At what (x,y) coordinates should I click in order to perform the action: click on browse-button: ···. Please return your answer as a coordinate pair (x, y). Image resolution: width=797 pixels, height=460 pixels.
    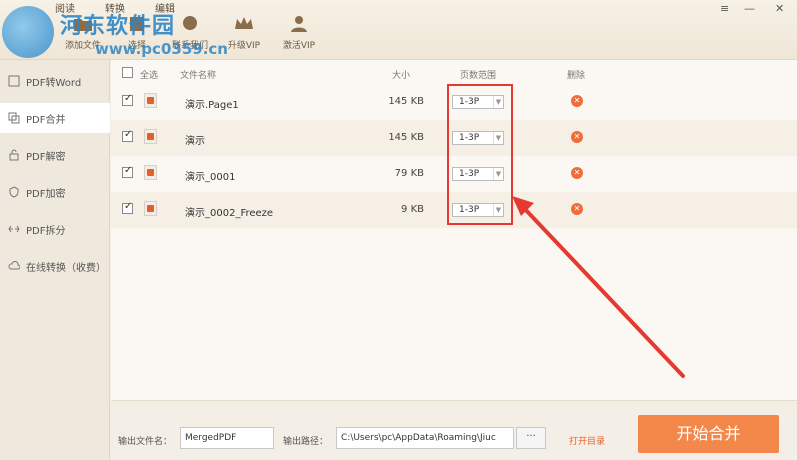
    Looking at the image, I should click on (531, 438).